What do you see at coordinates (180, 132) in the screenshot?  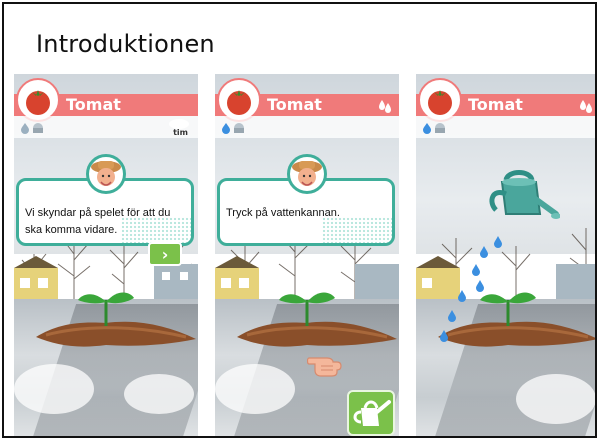 I see `time-label: tim` at bounding box center [180, 132].